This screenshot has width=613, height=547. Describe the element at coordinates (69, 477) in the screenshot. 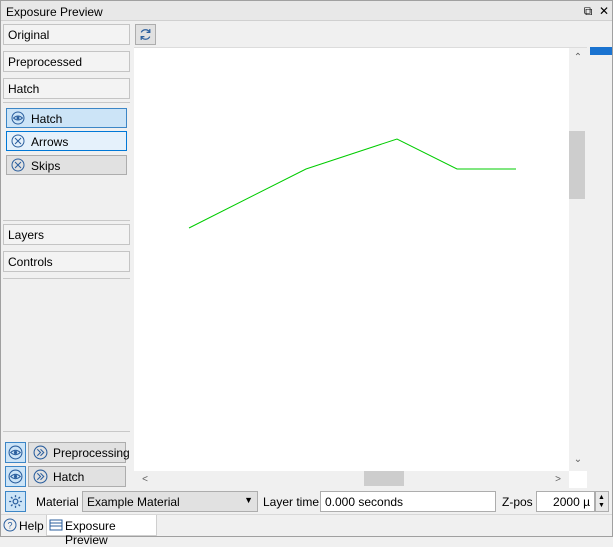

I see `hatch-step-label: Hatch` at that location.